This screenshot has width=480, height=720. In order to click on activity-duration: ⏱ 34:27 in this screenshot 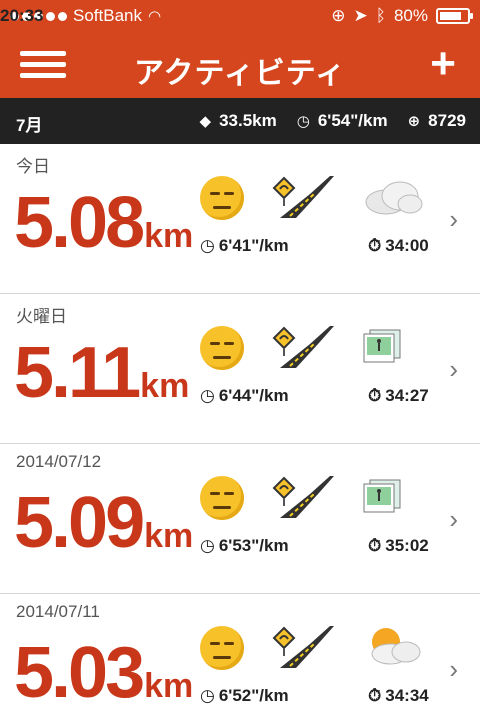, I will do `click(398, 396)`.